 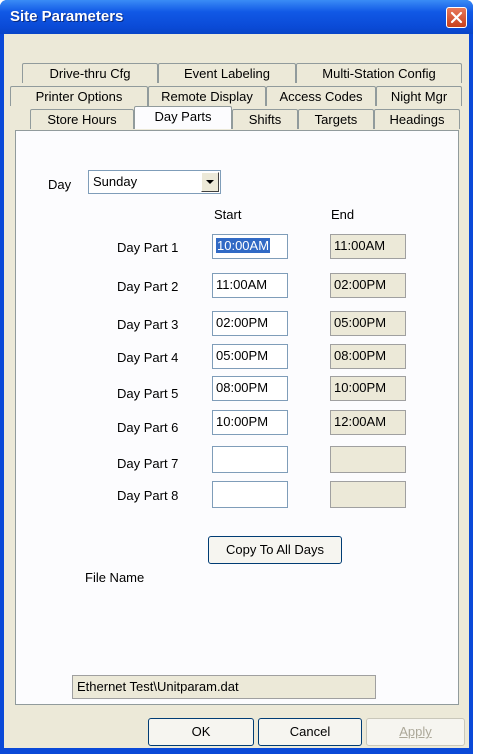 I want to click on day-part-label: Day Part 5, so click(x=148, y=393).